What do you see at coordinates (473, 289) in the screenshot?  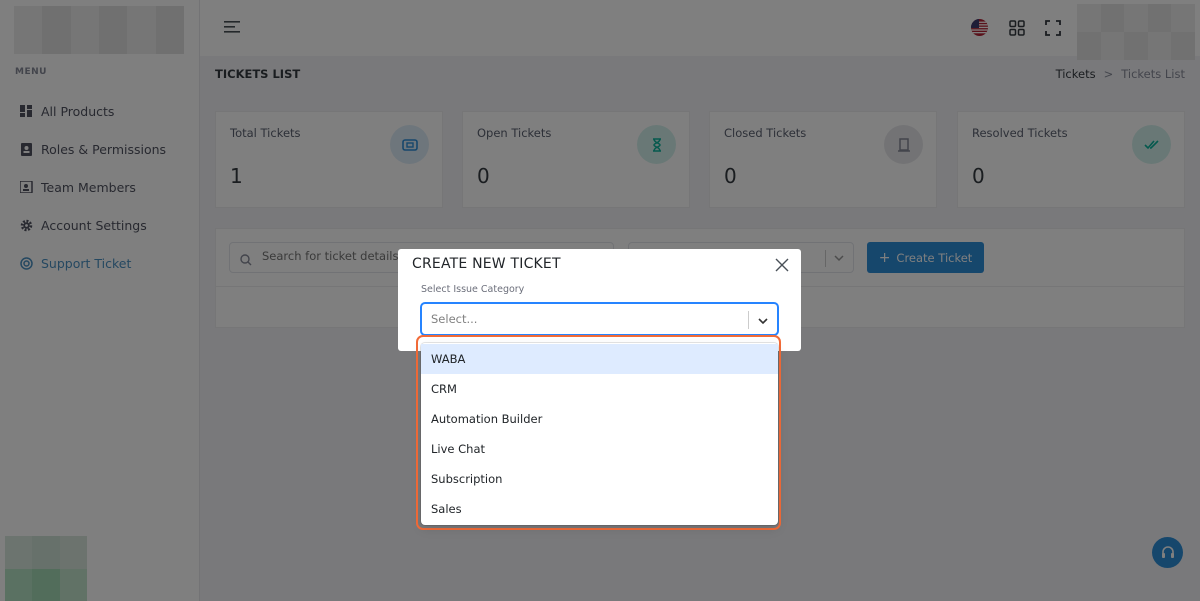 I see `issue-category-label: Select Issue Category` at bounding box center [473, 289].